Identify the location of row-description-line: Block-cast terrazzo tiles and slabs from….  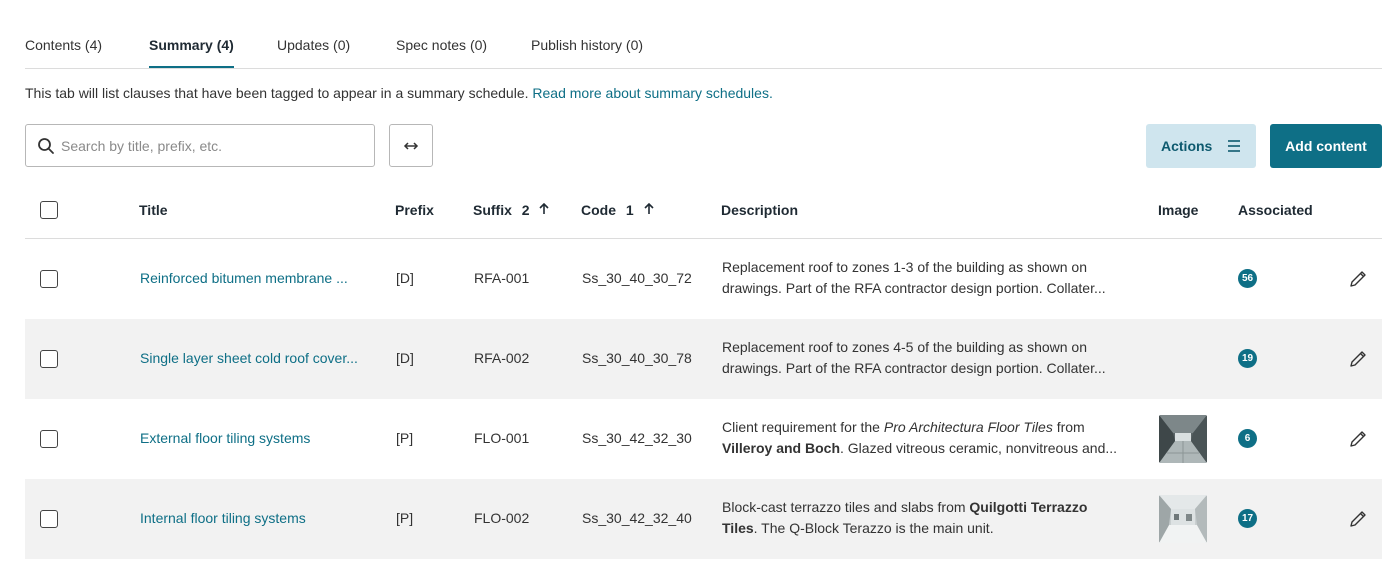
(924, 507).